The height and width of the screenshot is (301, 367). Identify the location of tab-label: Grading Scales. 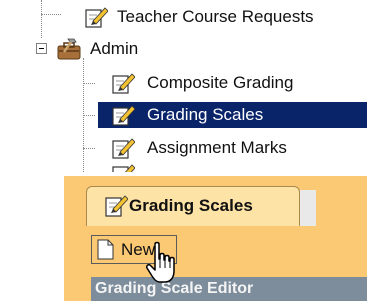
(191, 205).